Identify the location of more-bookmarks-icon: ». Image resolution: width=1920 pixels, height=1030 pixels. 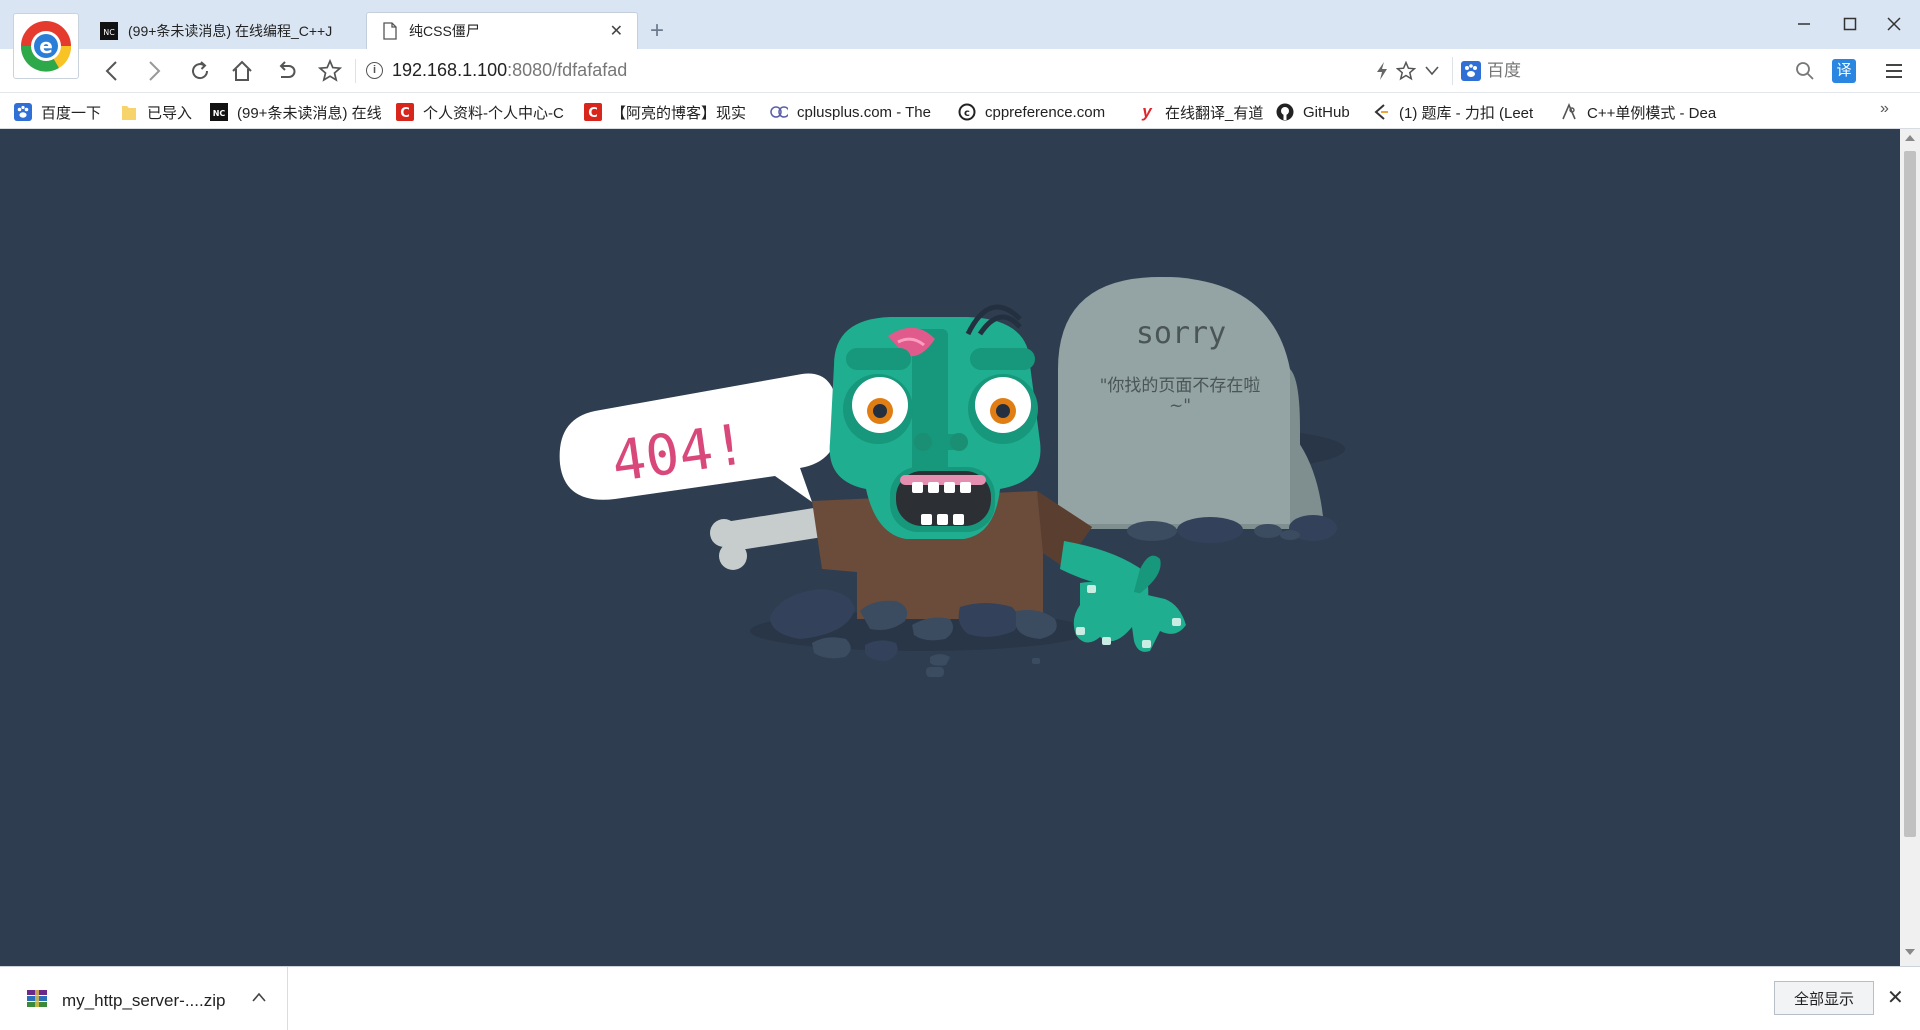
(1884, 109).